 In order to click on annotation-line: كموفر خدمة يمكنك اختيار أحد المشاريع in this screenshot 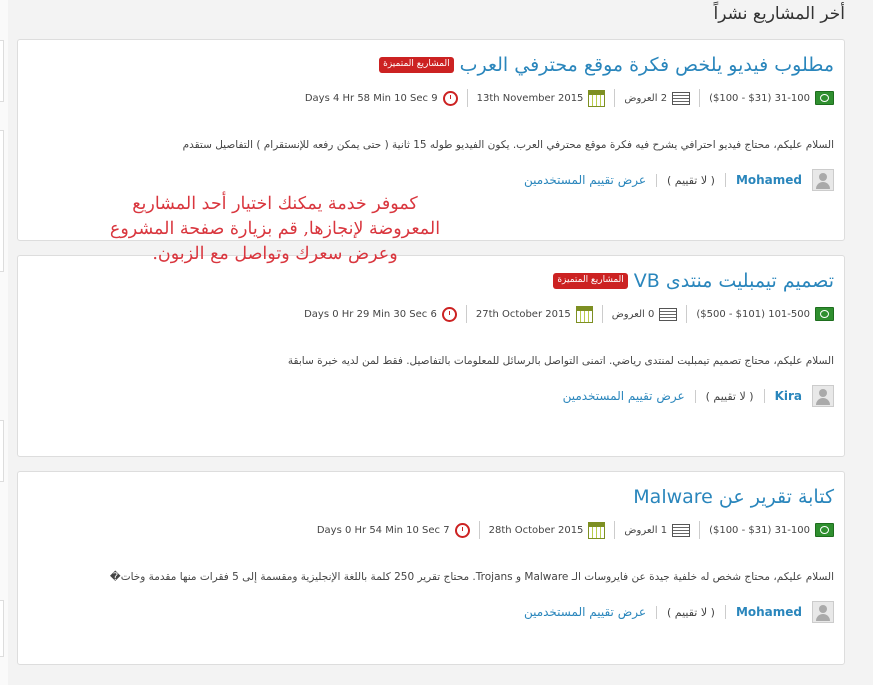, I will do `click(275, 204)`.